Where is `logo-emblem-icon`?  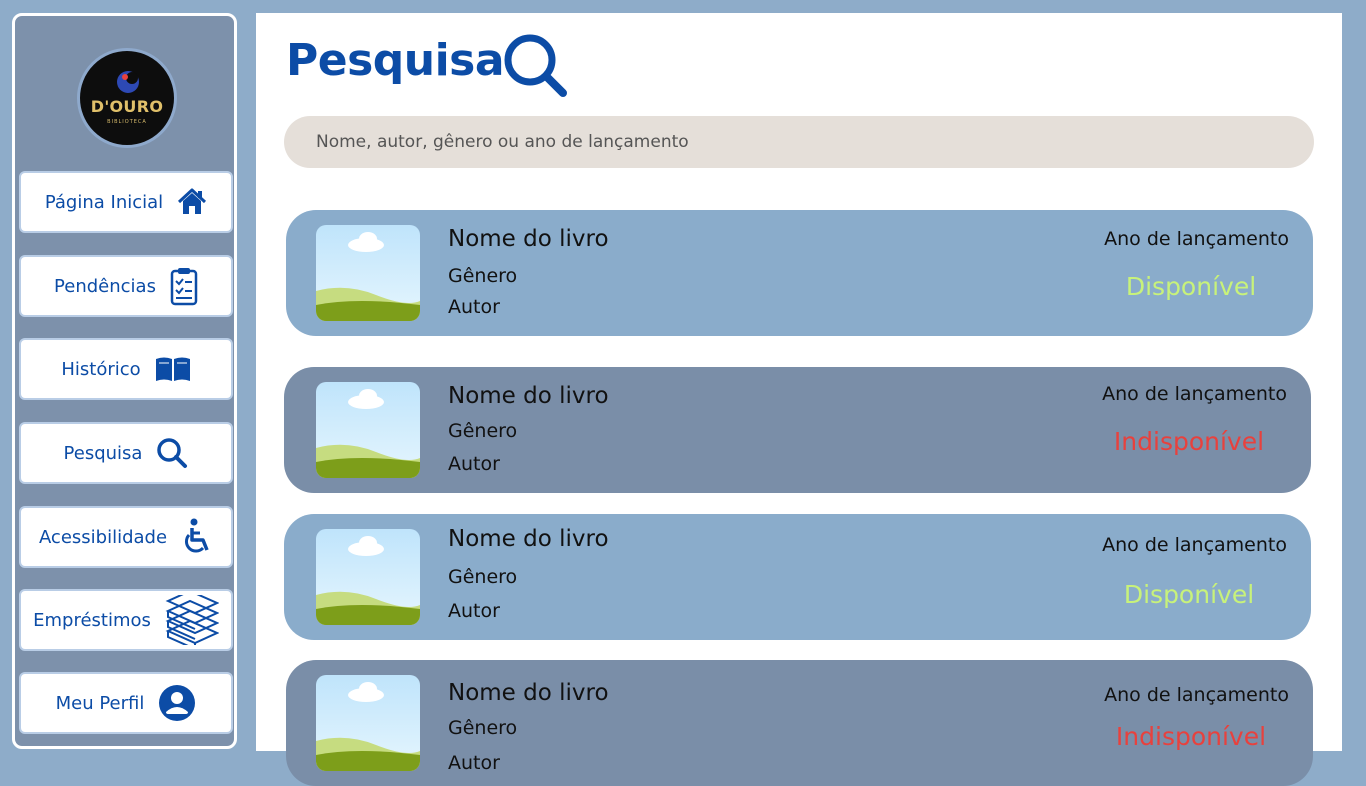
logo-emblem-icon is located at coordinates (128, 82).